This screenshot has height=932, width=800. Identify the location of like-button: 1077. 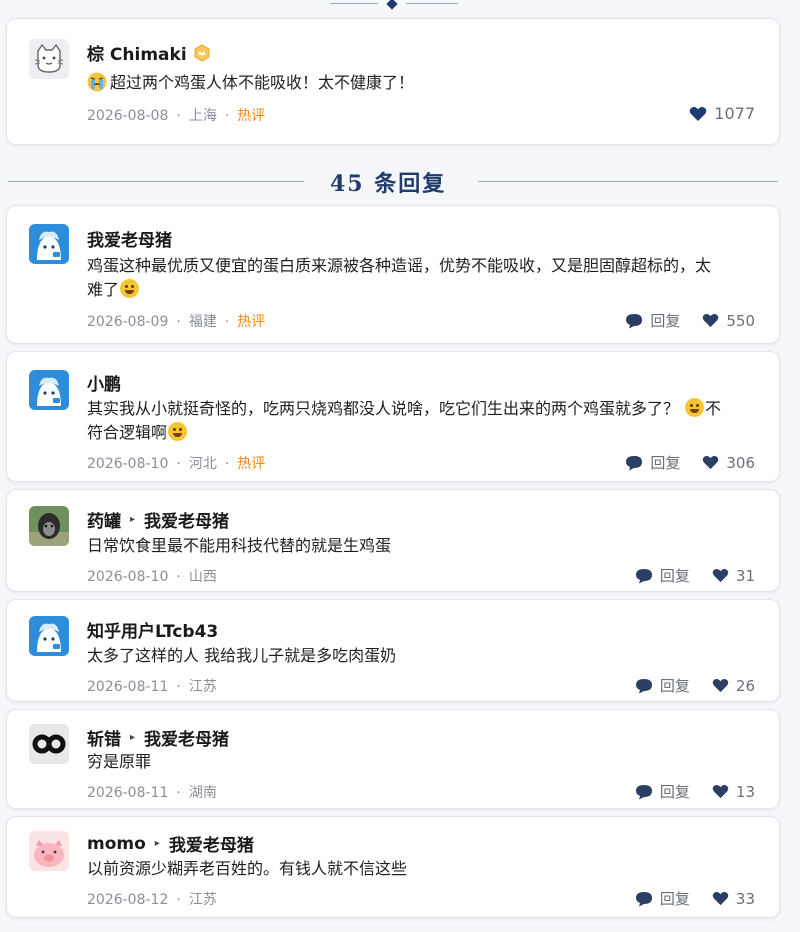
(722, 113).